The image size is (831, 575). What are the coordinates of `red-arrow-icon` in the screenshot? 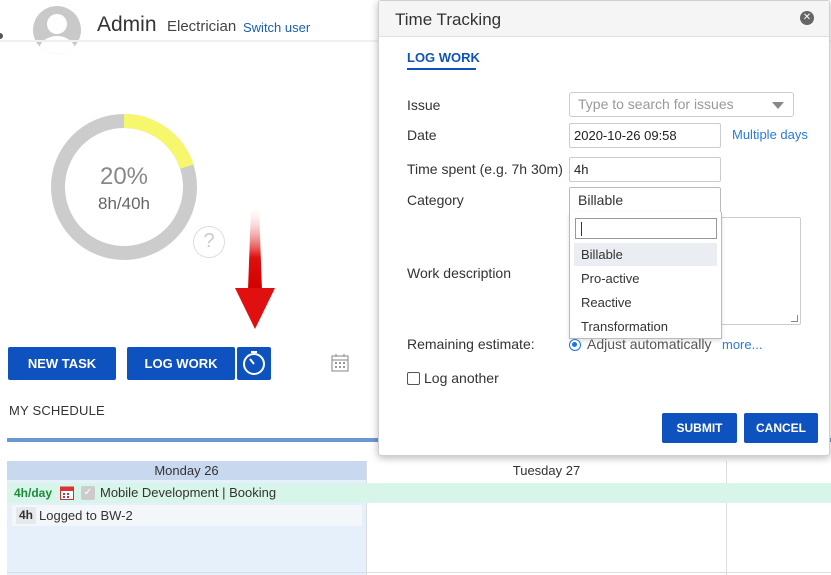 It's located at (255, 268).